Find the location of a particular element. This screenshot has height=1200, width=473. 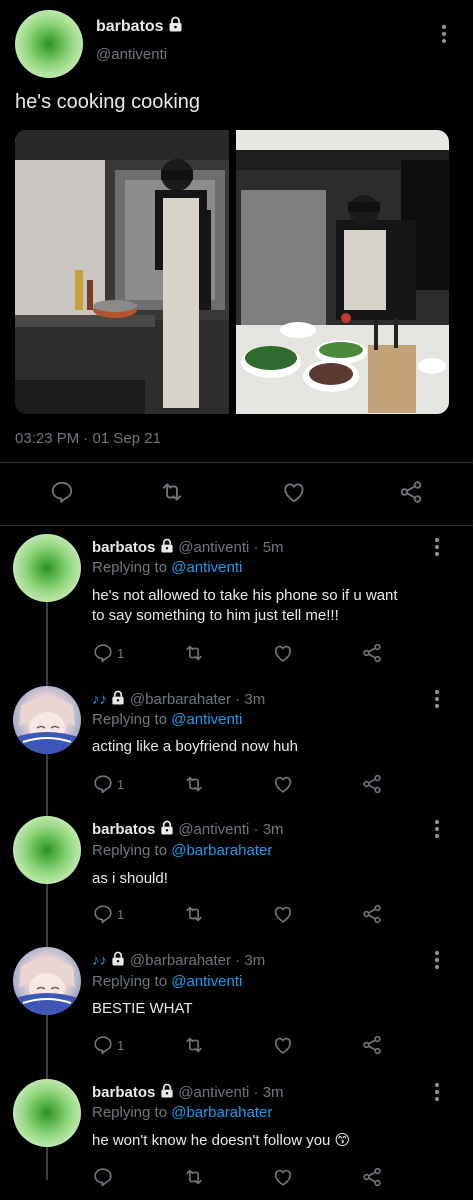

reply-text: acting like a boyfriend now huh is located at coordinates (195, 746).